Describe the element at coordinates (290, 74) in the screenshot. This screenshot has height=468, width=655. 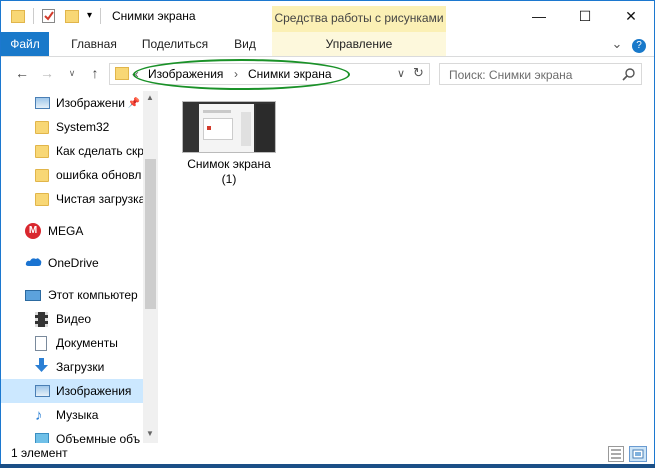
I see `breadcrumb-screenshots: Снимки экрана` at that location.